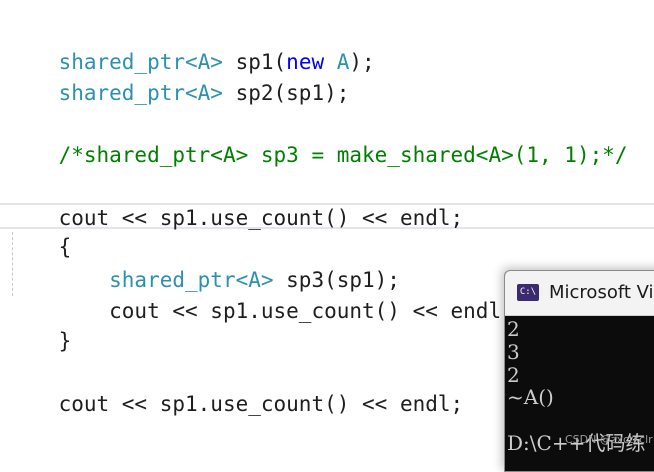 The image size is (654, 472). Describe the element at coordinates (140, 93) in the screenshot. I see `type-token: shared_ptr<A>` at that location.